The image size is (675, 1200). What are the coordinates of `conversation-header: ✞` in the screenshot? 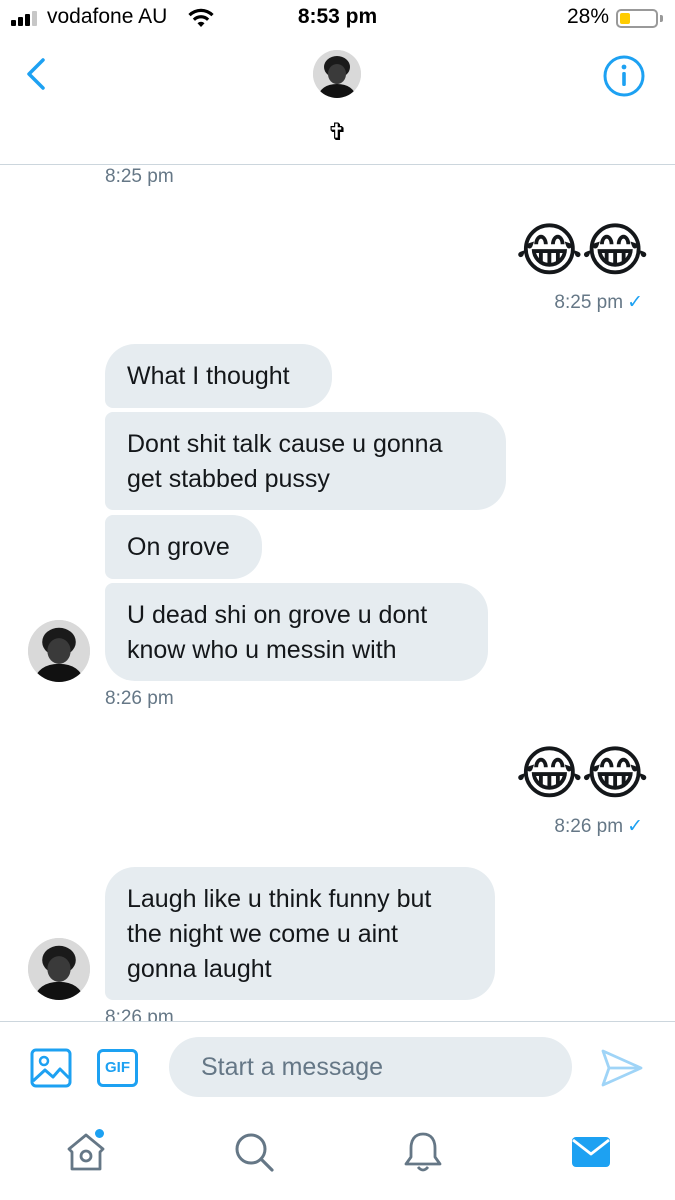 It's located at (337, 101).